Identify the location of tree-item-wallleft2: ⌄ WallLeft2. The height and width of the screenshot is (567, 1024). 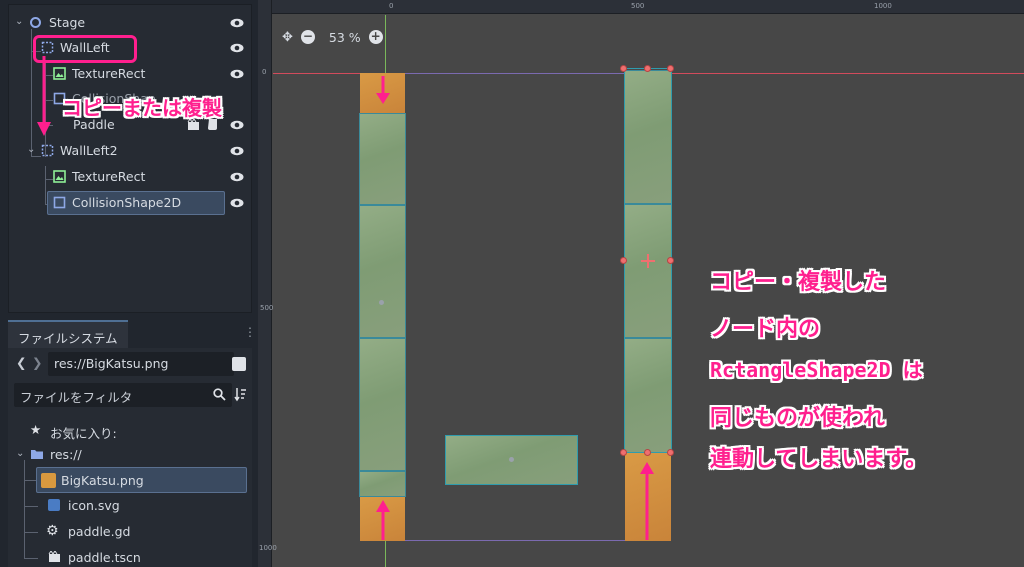
(130, 151).